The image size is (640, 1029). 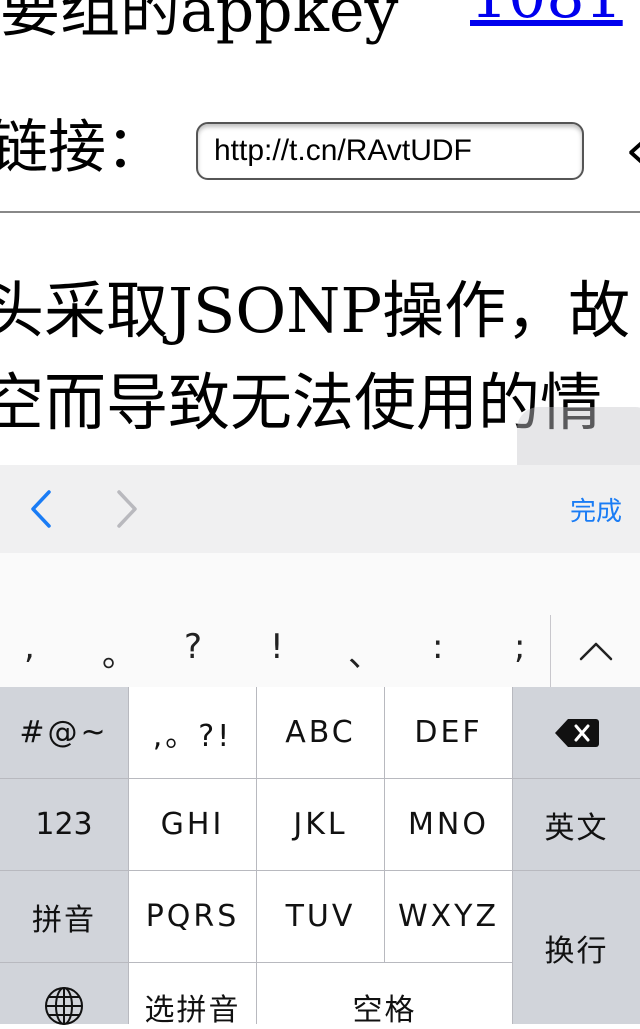 I want to click on edge-glyph: ‹, so click(x=632, y=150).